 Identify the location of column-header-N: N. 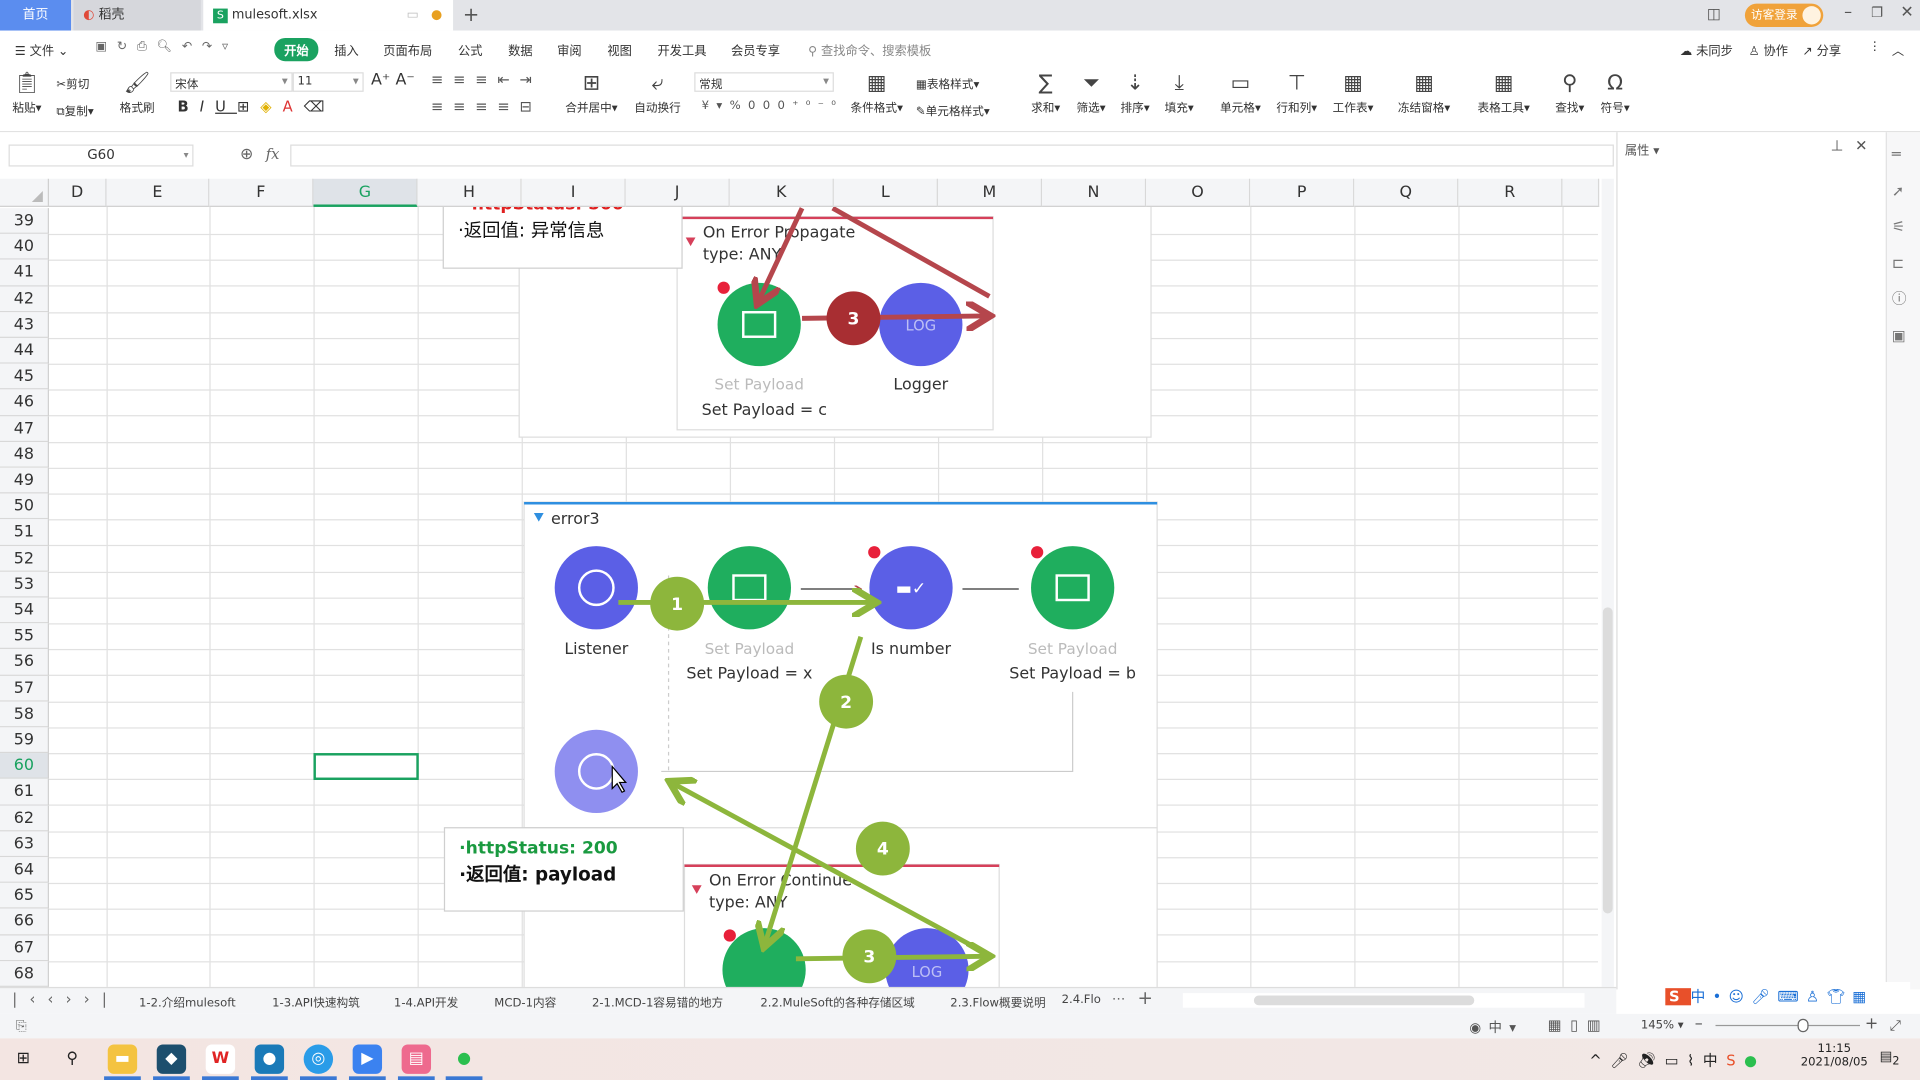
(1094, 192).